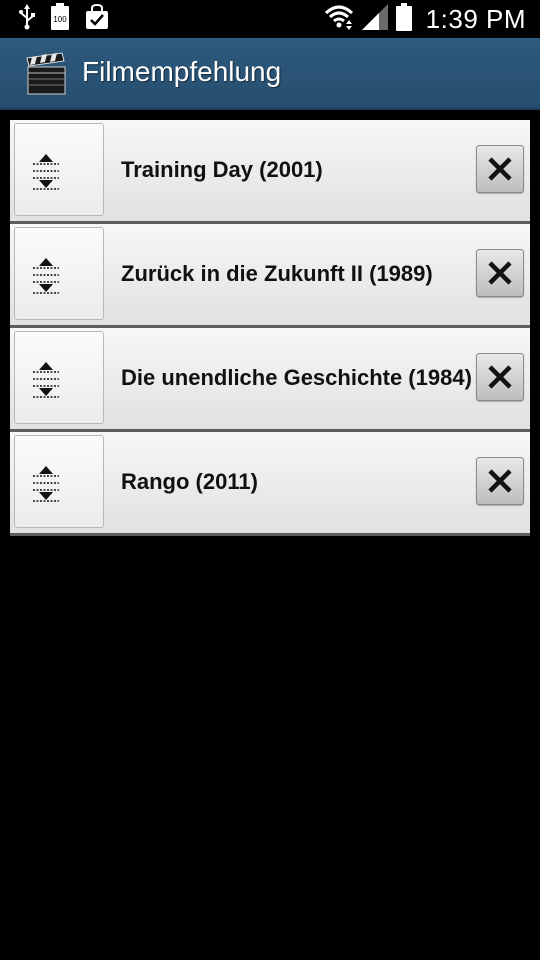  What do you see at coordinates (222, 169) in the screenshot?
I see `movie-title: Training Day (2001)` at bounding box center [222, 169].